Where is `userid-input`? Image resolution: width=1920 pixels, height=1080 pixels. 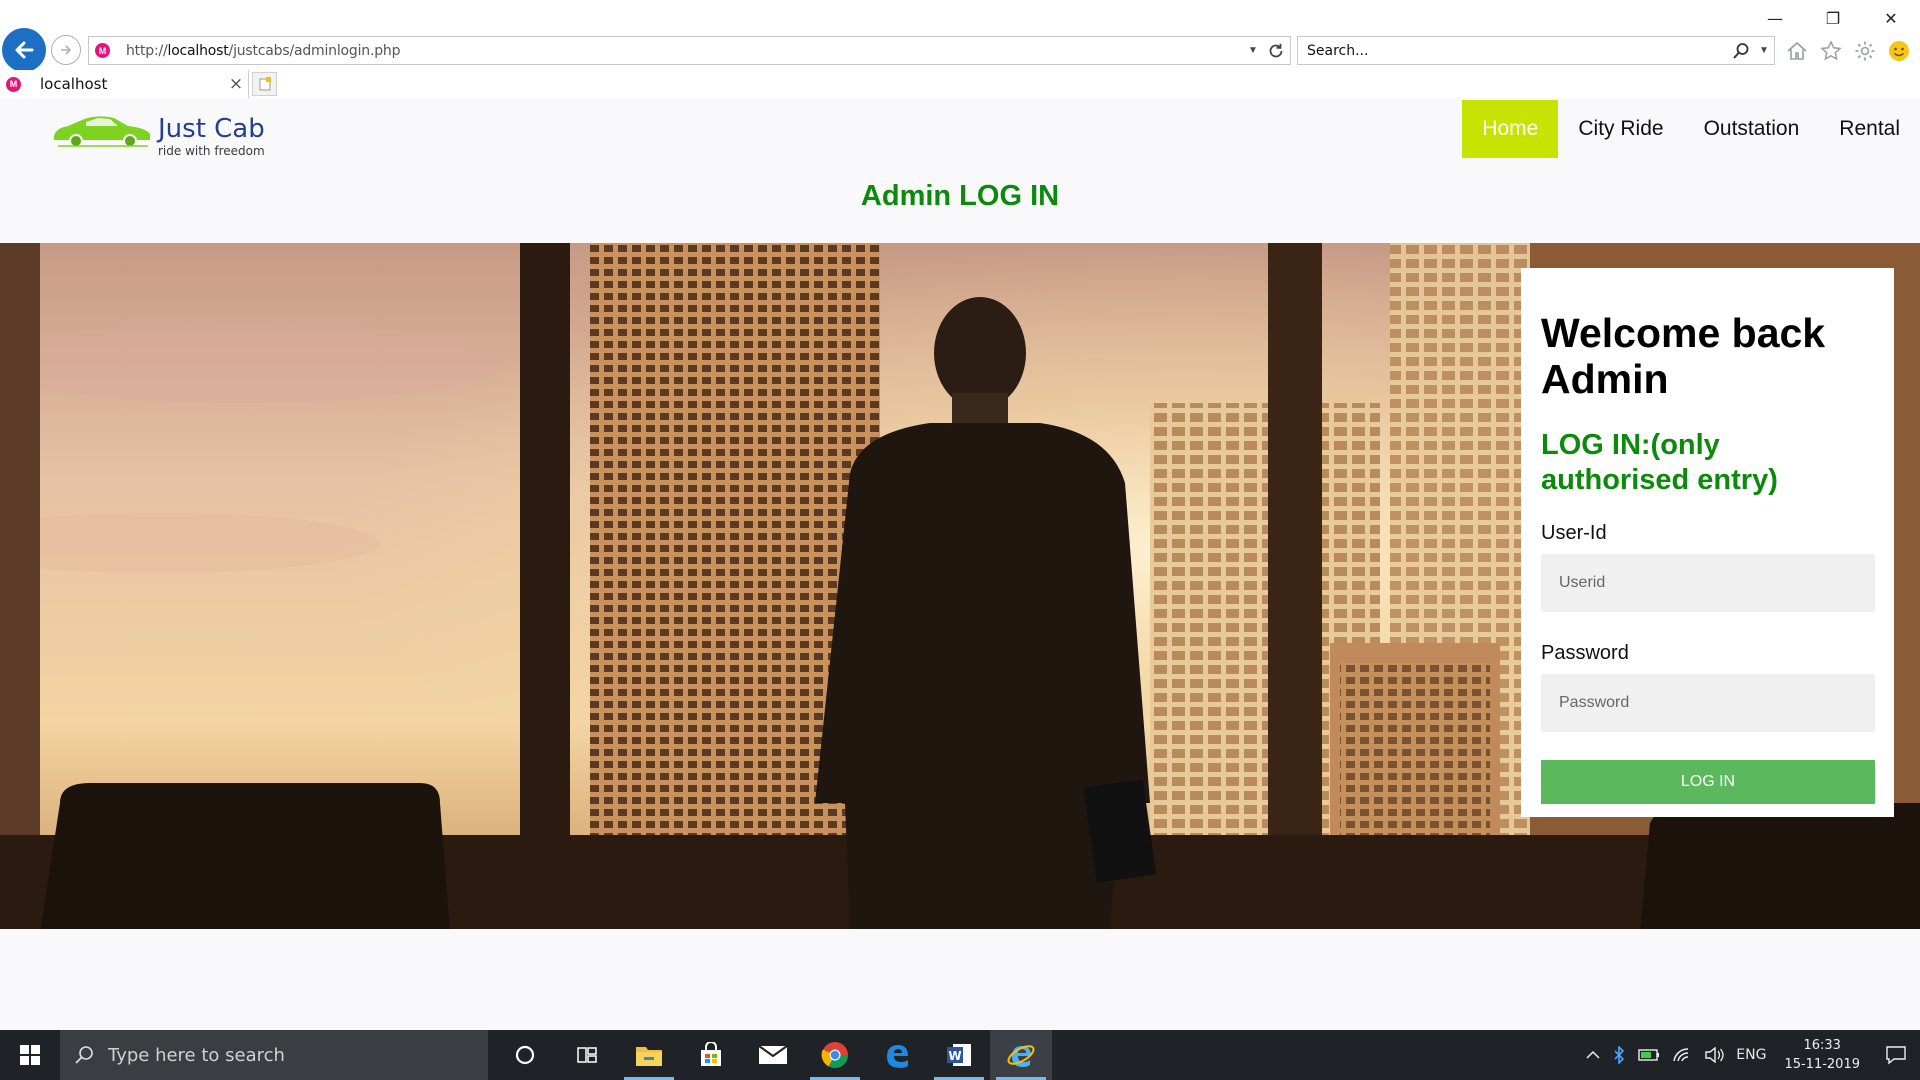 userid-input is located at coordinates (1708, 583).